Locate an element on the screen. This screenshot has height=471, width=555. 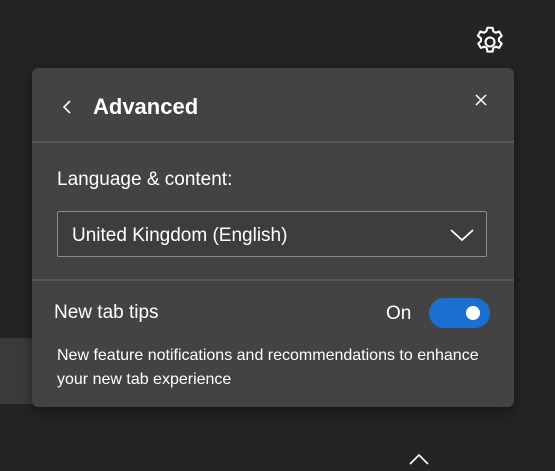
panel-title: Advanced is located at coordinates (146, 106).